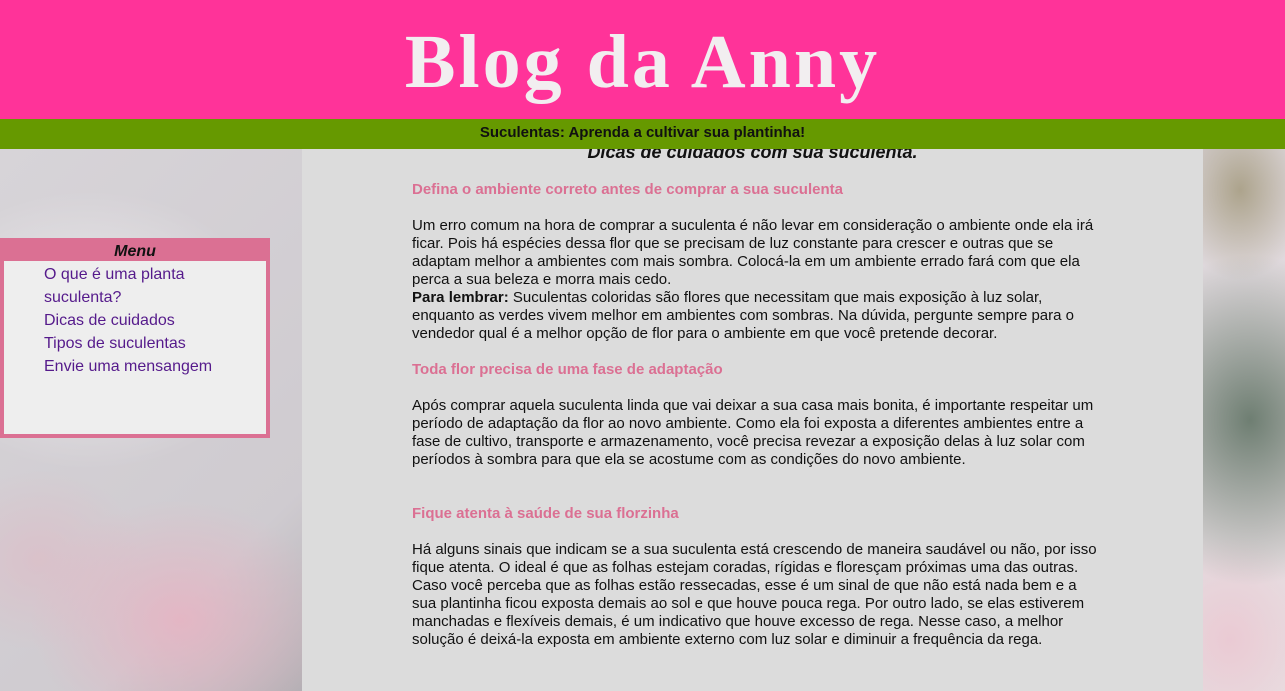  I want to click on note-label: Para lembrar:, so click(460, 297).